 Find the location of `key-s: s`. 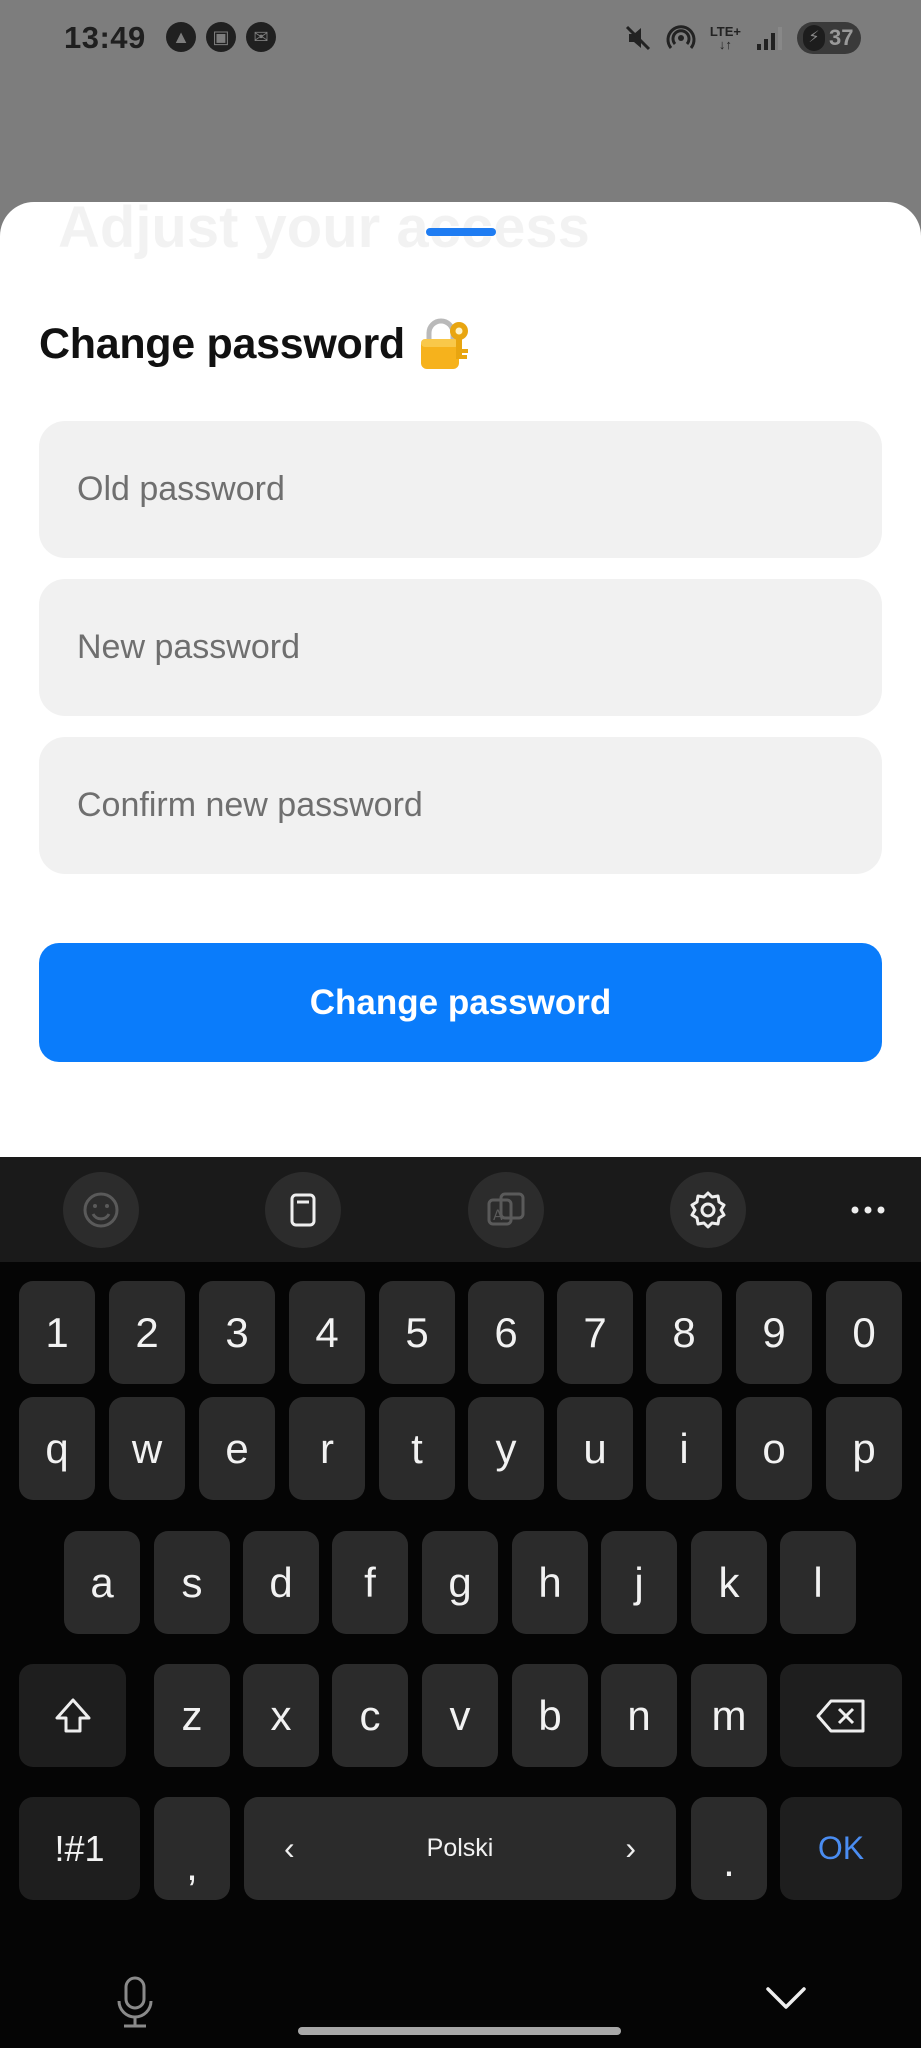

key-s: s is located at coordinates (192, 1582).